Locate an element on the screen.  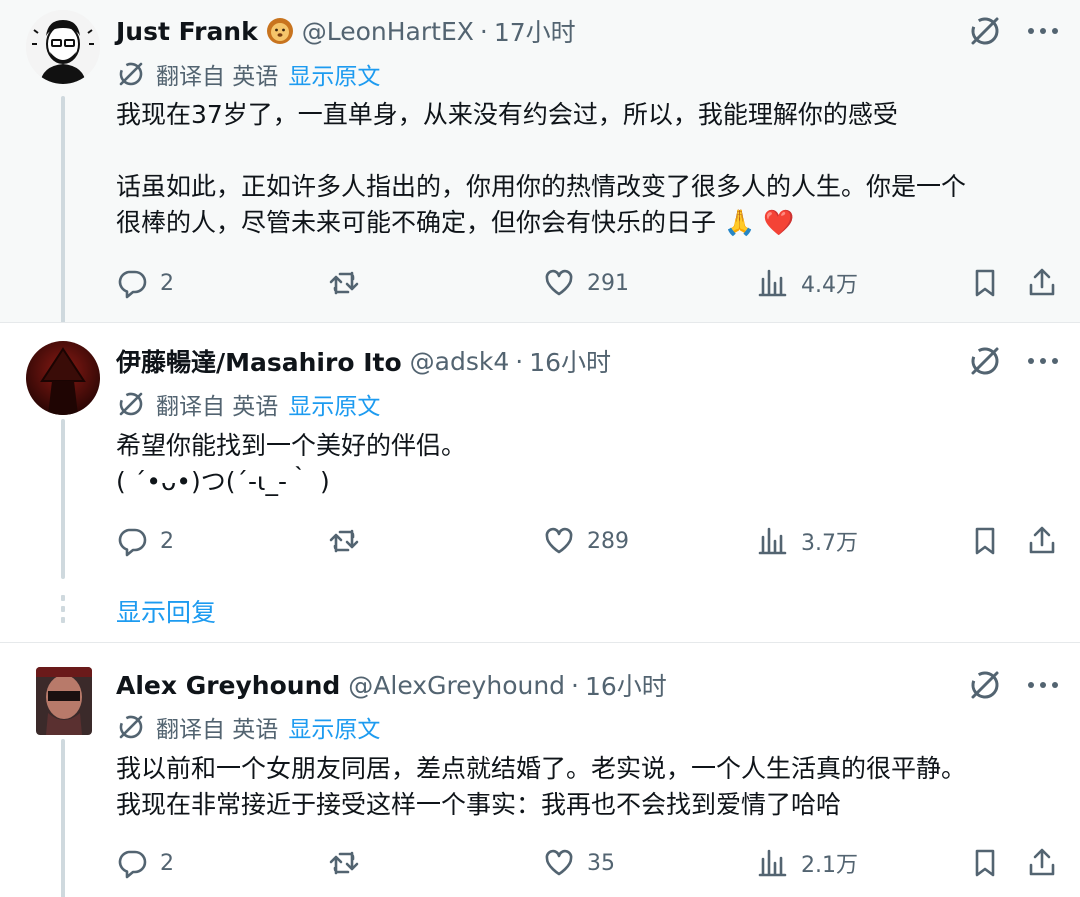
lion-emoji-icon is located at coordinates (280, 31).